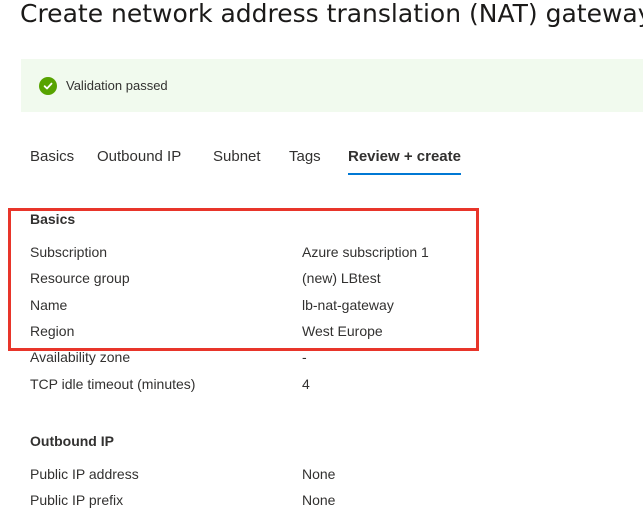  What do you see at coordinates (69, 252) in the screenshot?
I see `summary-label: Subscription` at bounding box center [69, 252].